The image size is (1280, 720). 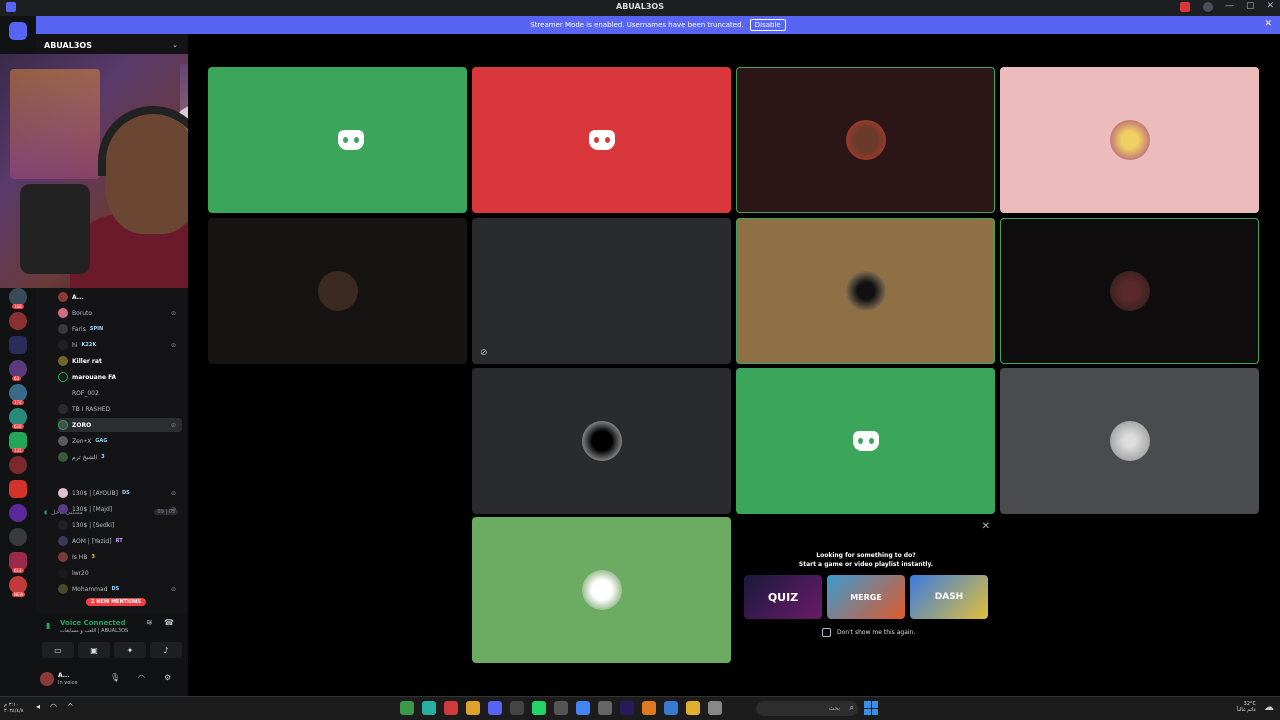 I want to click on new-mentions-badge: 2 NEW MENTIONS, so click(x=116, y=602).